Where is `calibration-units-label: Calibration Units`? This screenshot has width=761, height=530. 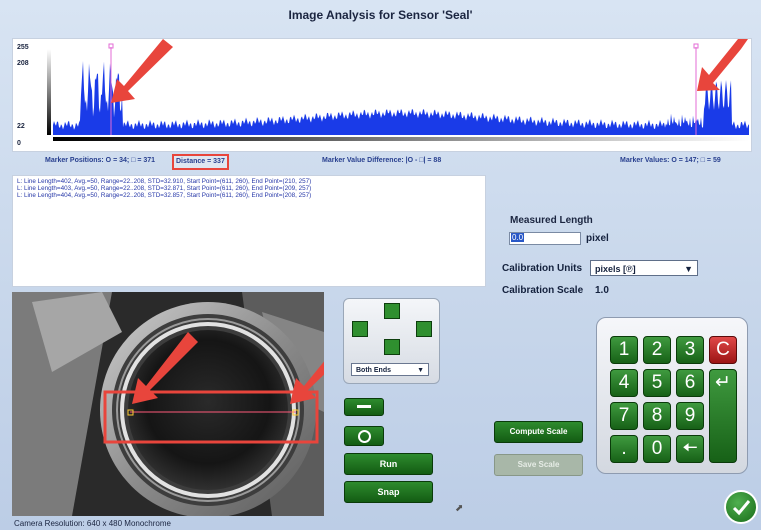
calibration-units-label: Calibration Units is located at coordinates (542, 268).